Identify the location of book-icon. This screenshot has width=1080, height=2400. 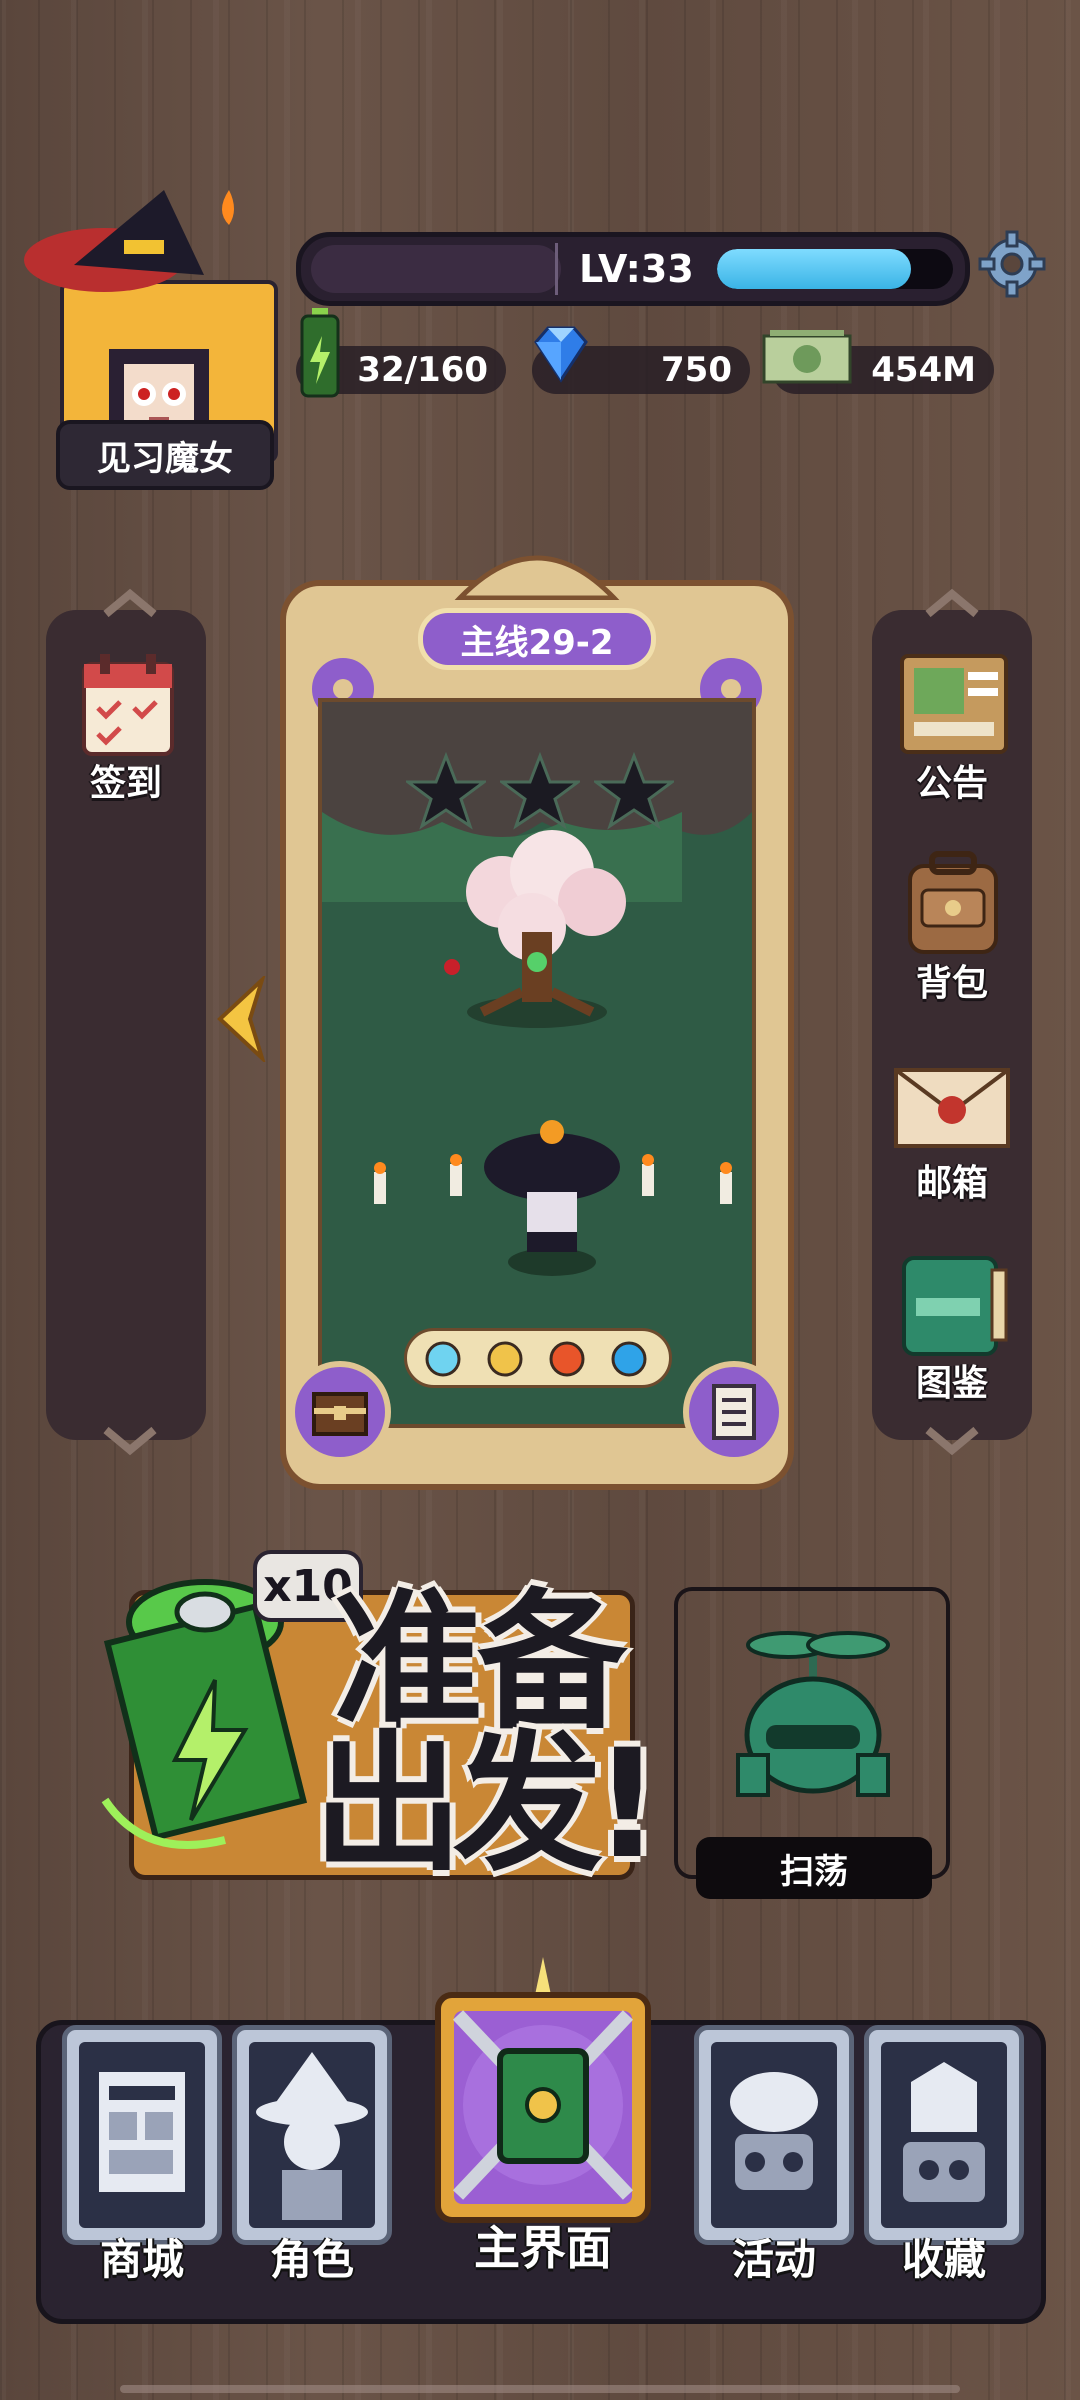
(955, 1306).